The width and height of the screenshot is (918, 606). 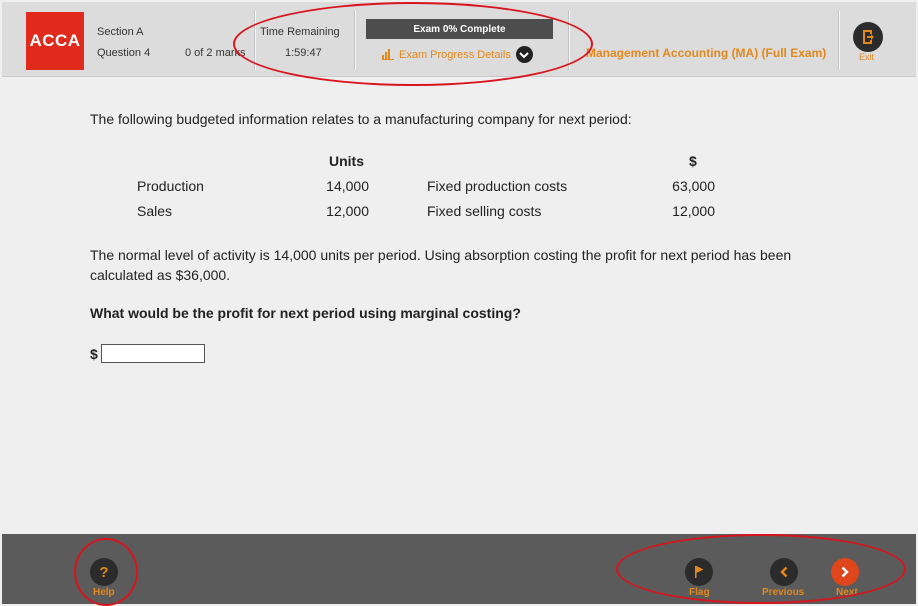 I want to click on exam-progress-details-button: Exam Progress Details, so click(x=457, y=54).